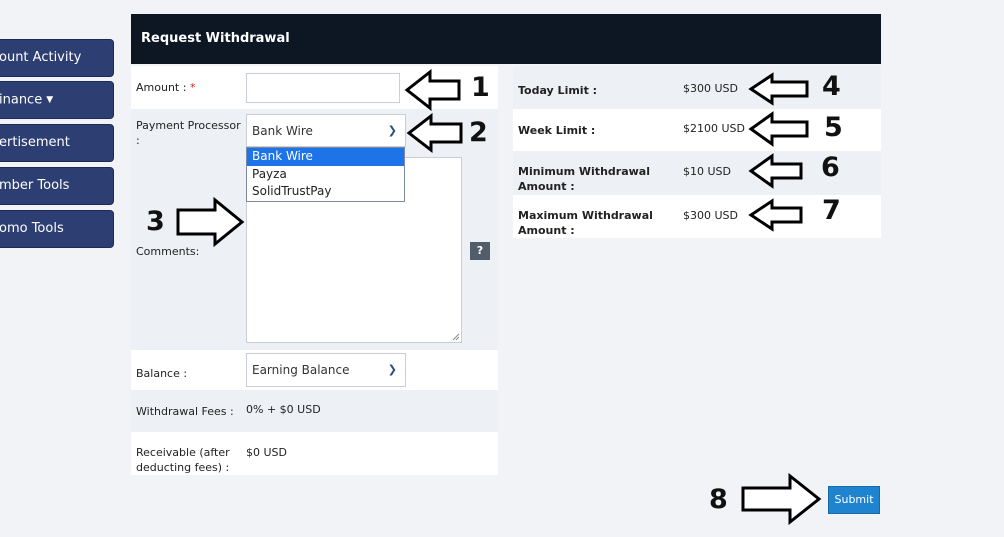 Image resolution: width=1004 pixels, height=537 pixels. I want to click on resize-handle-icon, so click(456, 337).